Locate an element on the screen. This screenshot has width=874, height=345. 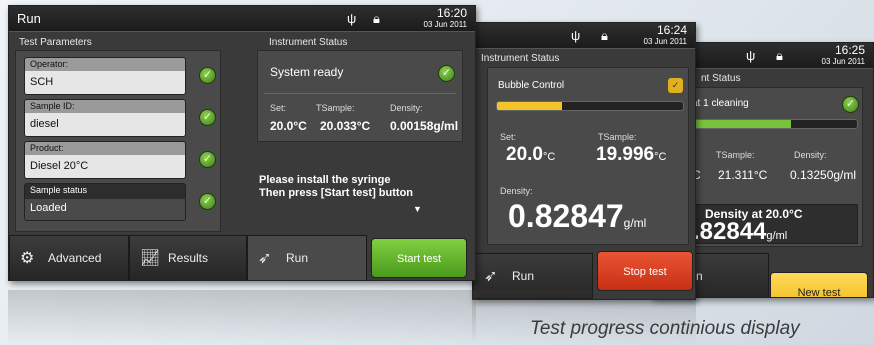
tsample-value: 21.311°C is located at coordinates (743, 175).